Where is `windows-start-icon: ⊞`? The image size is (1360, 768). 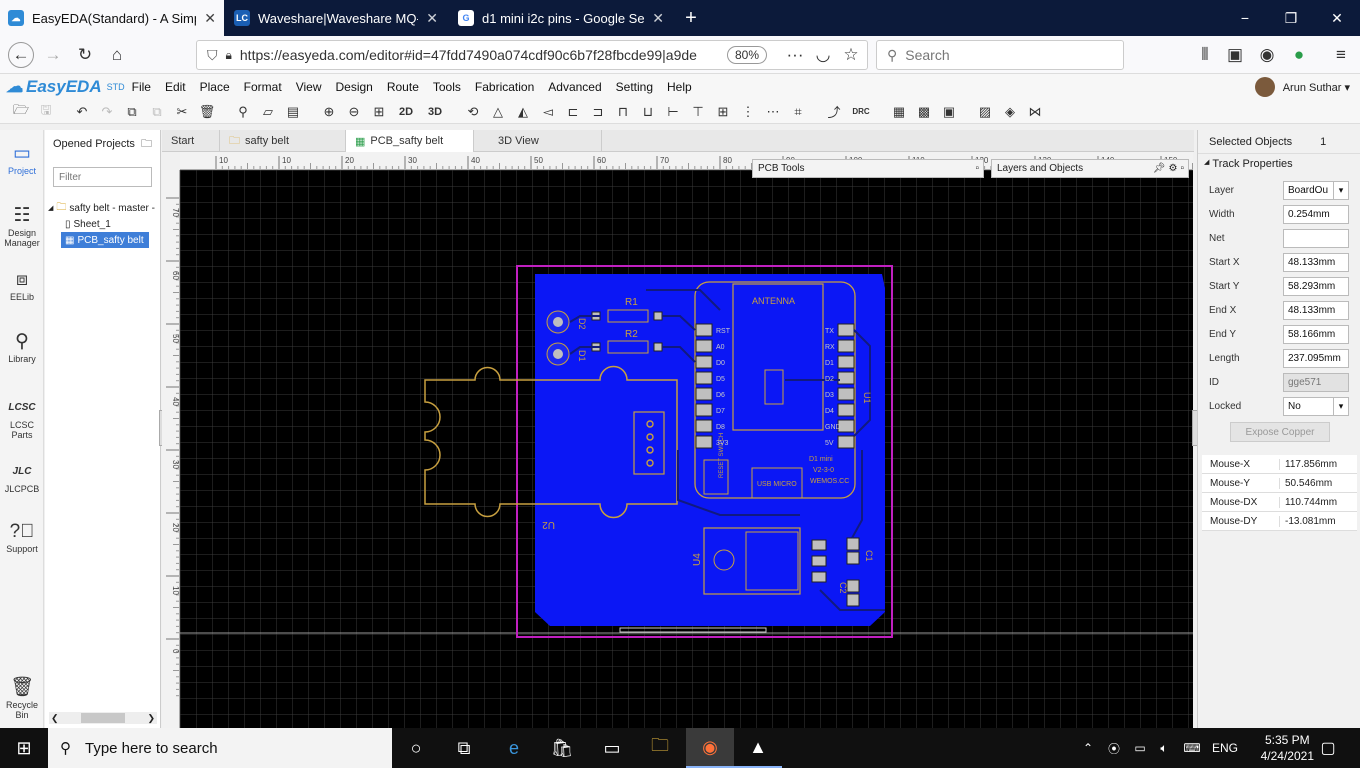 windows-start-icon: ⊞ is located at coordinates (24, 748).